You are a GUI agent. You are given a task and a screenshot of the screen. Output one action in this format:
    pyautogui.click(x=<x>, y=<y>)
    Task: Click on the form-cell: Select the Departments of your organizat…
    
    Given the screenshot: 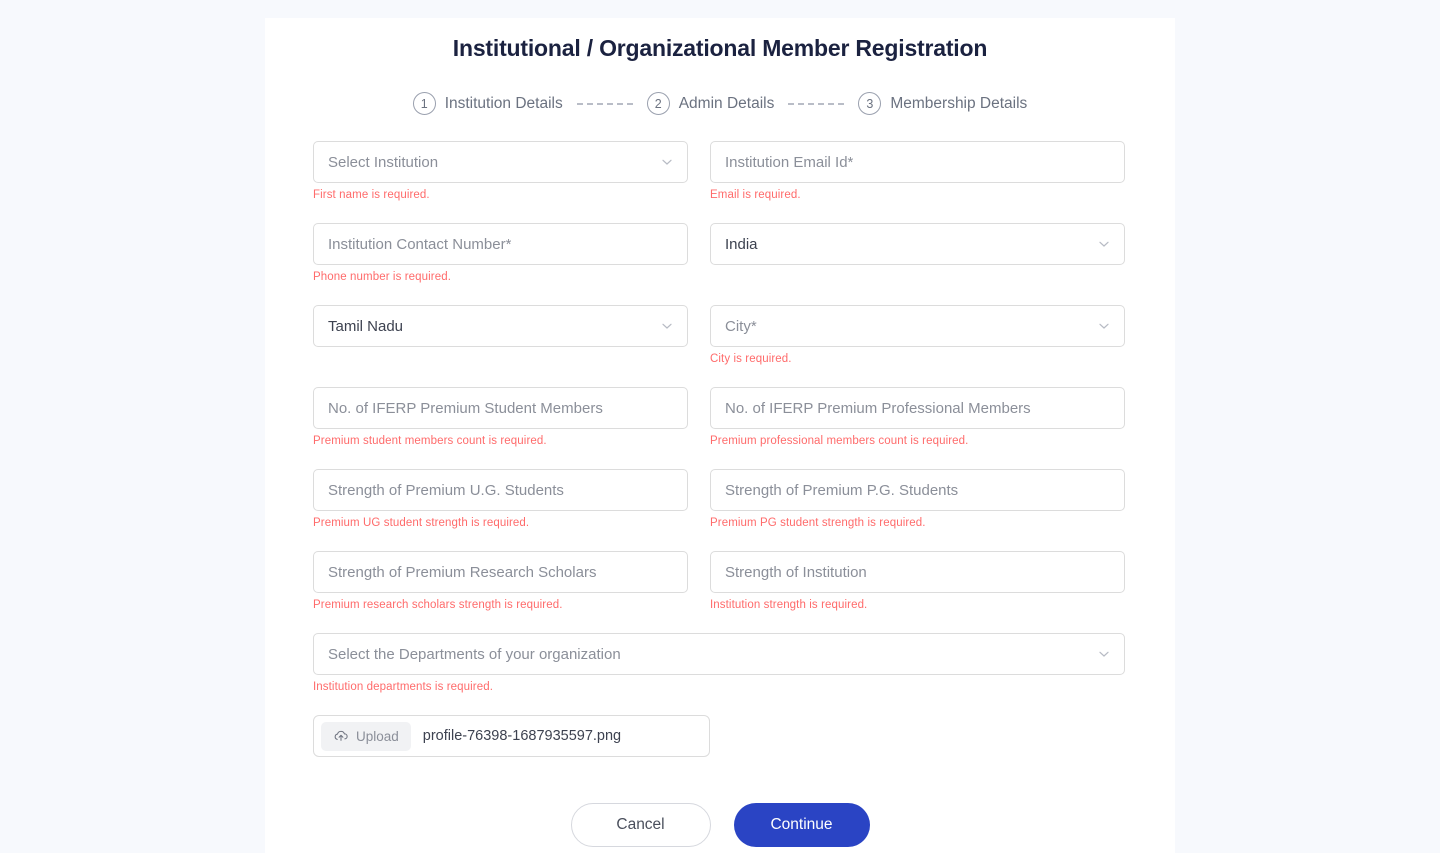 What is the action you would take?
    pyautogui.click(x=720, y=674)
    